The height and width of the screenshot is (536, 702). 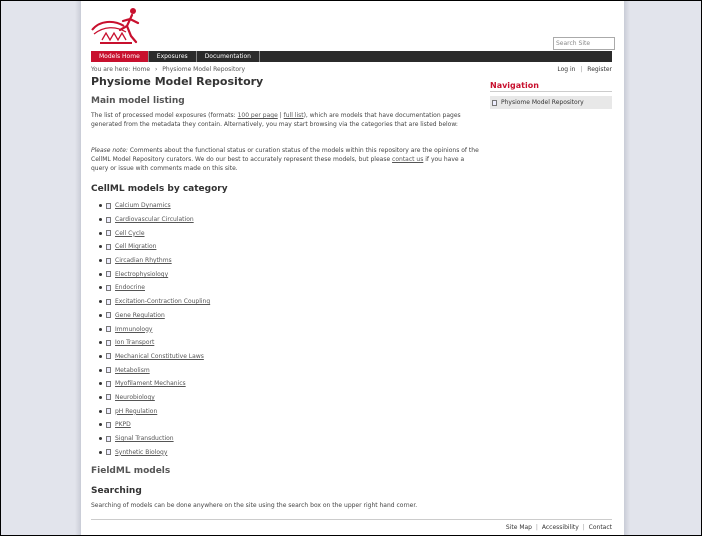 What do you see at coordinates (177, 81) in the screenshot?
I see `page-title: Physiome Model Repository` at bounding box center [177, 81].